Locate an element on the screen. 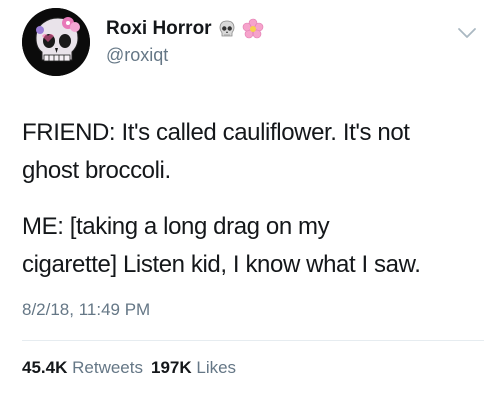 The width and height of the screenshot is (500, 409). display-name: Roxi Horror is located at coordinates (159, 29).